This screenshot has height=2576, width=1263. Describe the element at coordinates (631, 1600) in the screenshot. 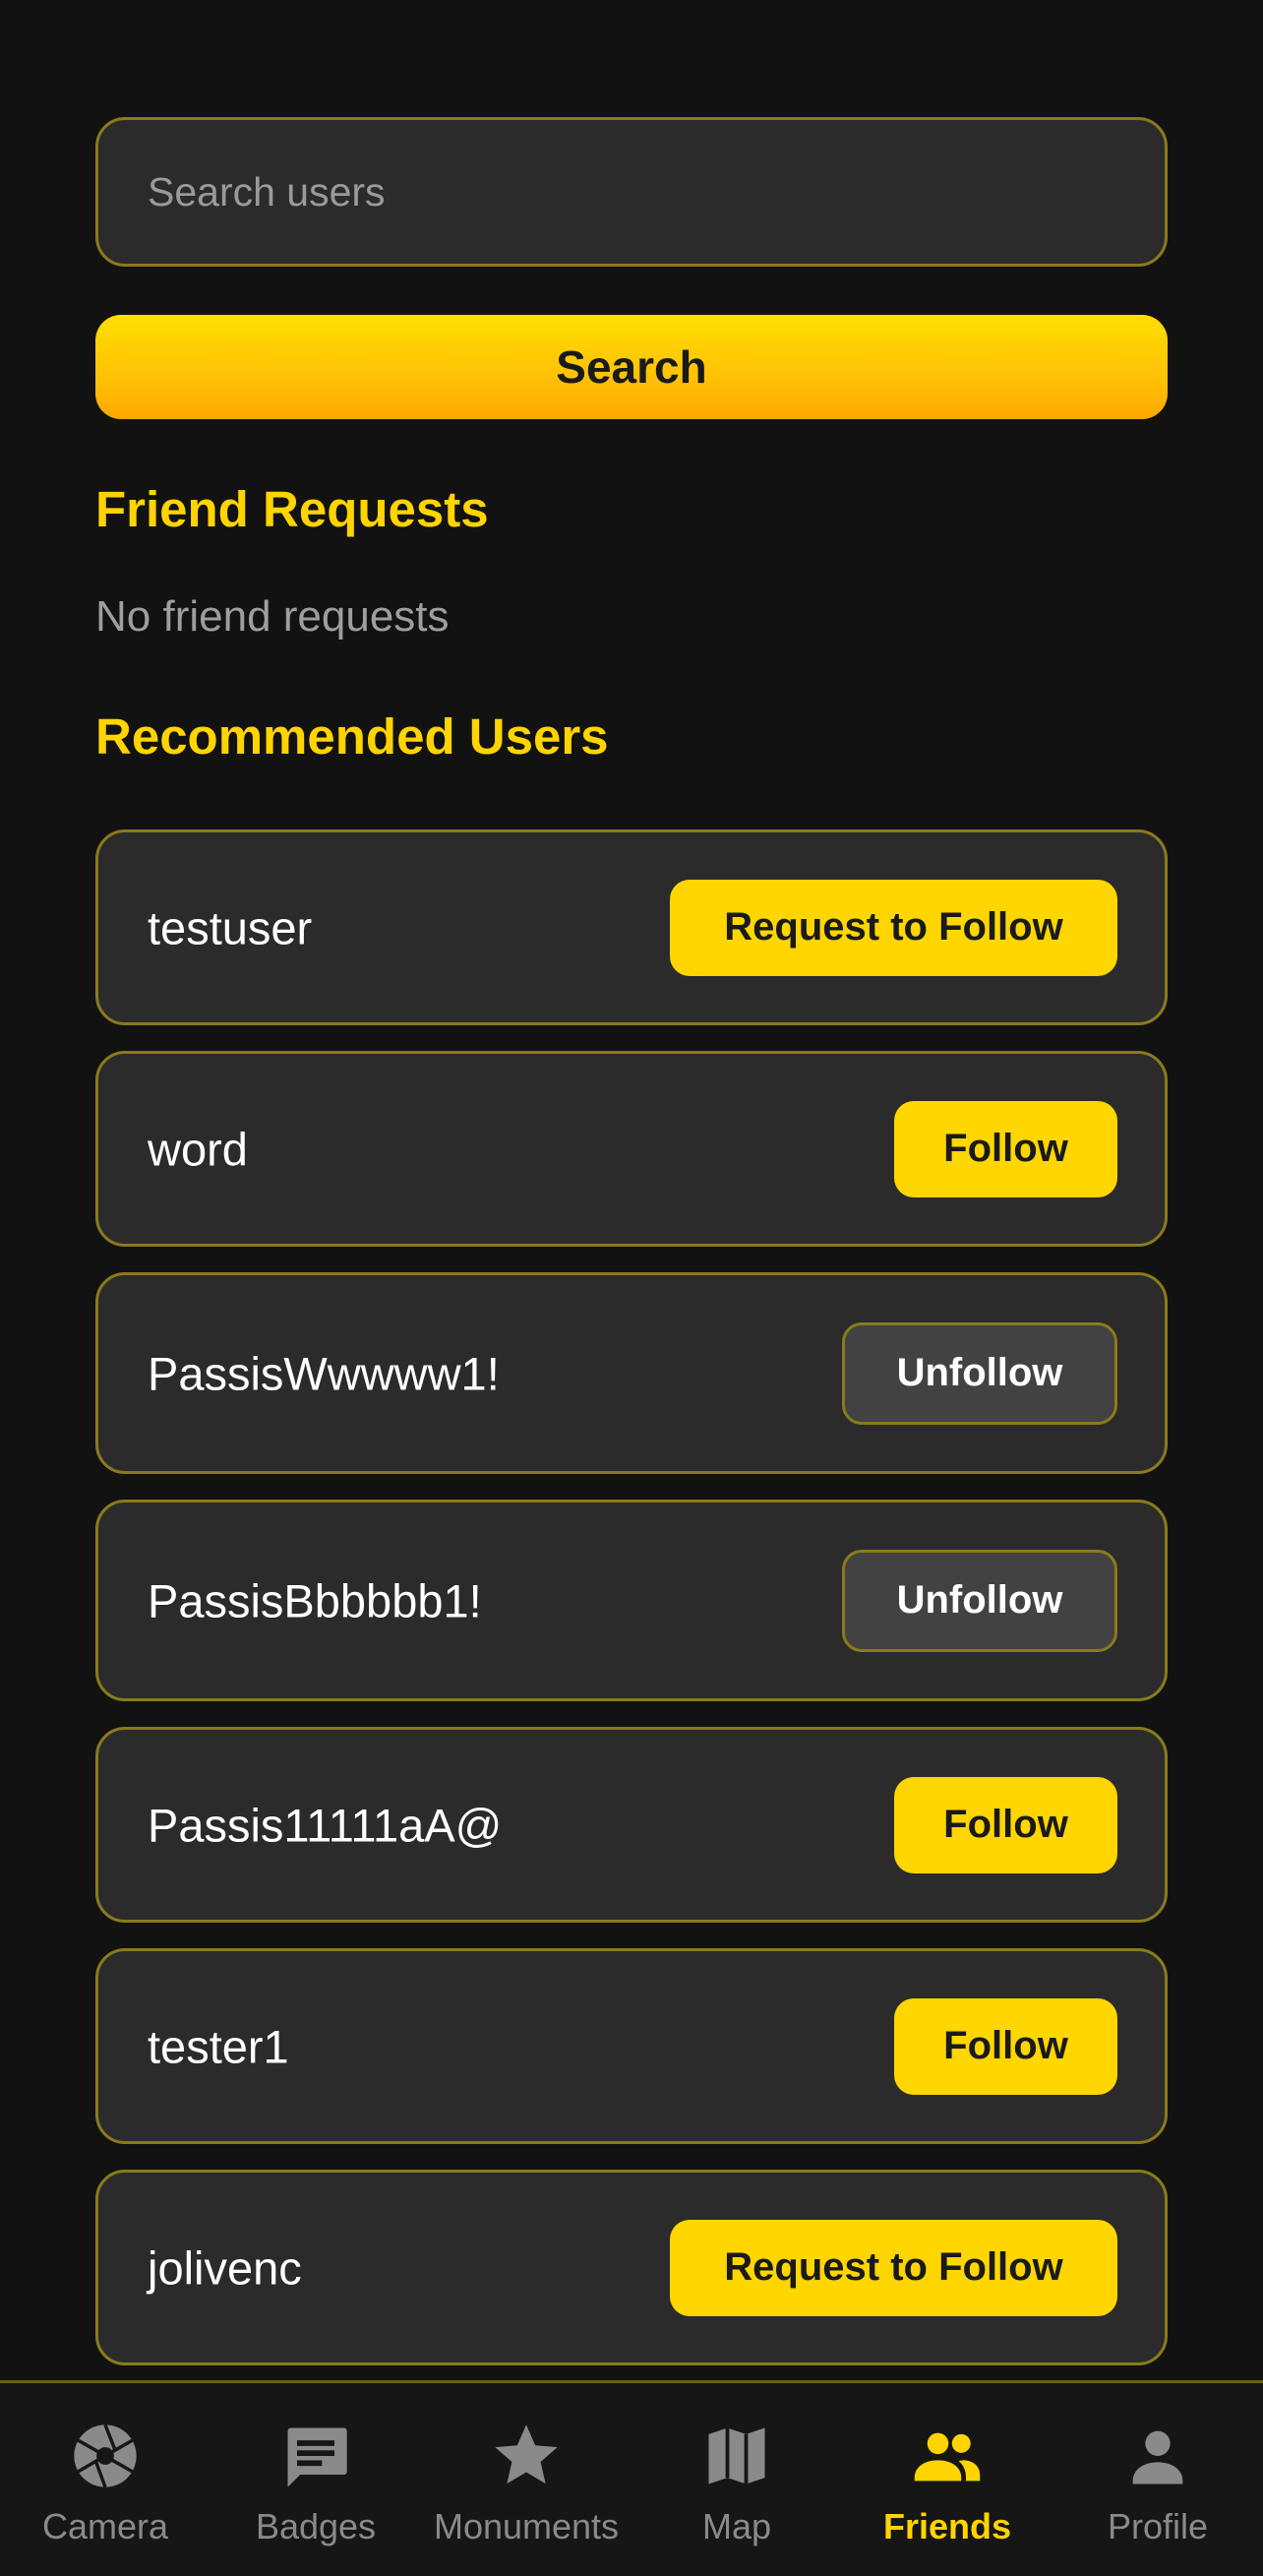

I see `user-card-passisbbbbbb1: PassisBbbbbb1! Unfollow` at that location.